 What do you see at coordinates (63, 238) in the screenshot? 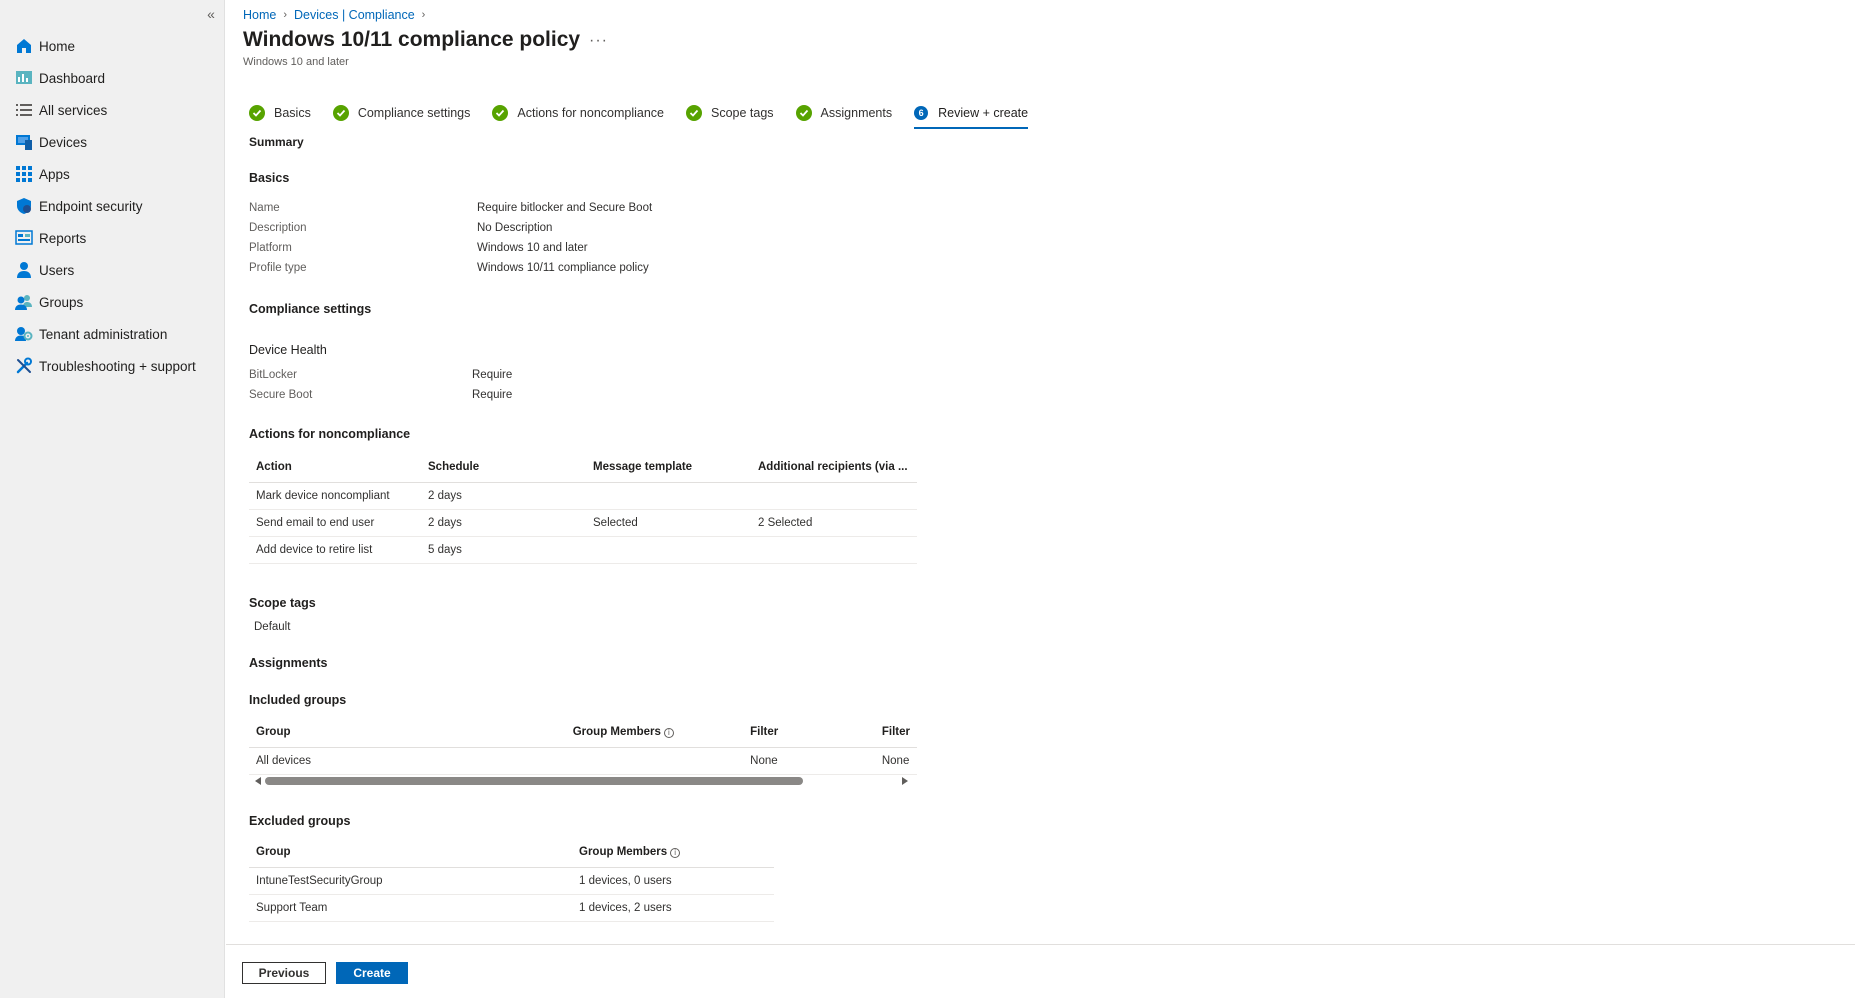
I see `nav-item-label: Reports` at bounding box center [63, 238].